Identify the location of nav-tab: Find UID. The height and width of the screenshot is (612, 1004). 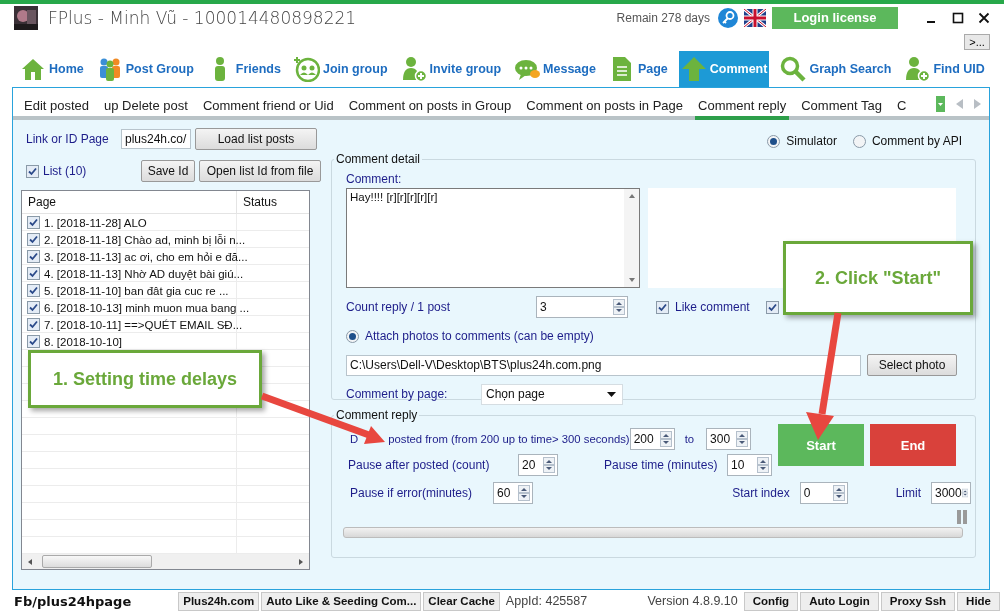
(944, 69).